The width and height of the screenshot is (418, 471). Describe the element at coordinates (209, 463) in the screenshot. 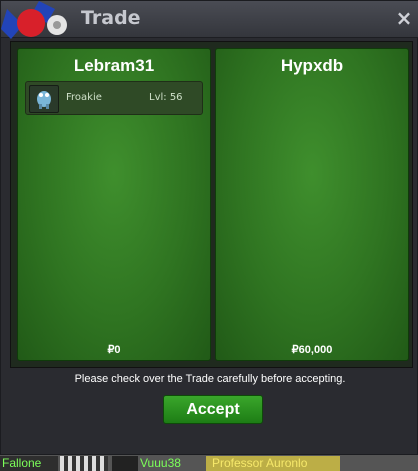

I see `world-player-strip: Fallone Vuuu38 Professor Auronlo` at that location.